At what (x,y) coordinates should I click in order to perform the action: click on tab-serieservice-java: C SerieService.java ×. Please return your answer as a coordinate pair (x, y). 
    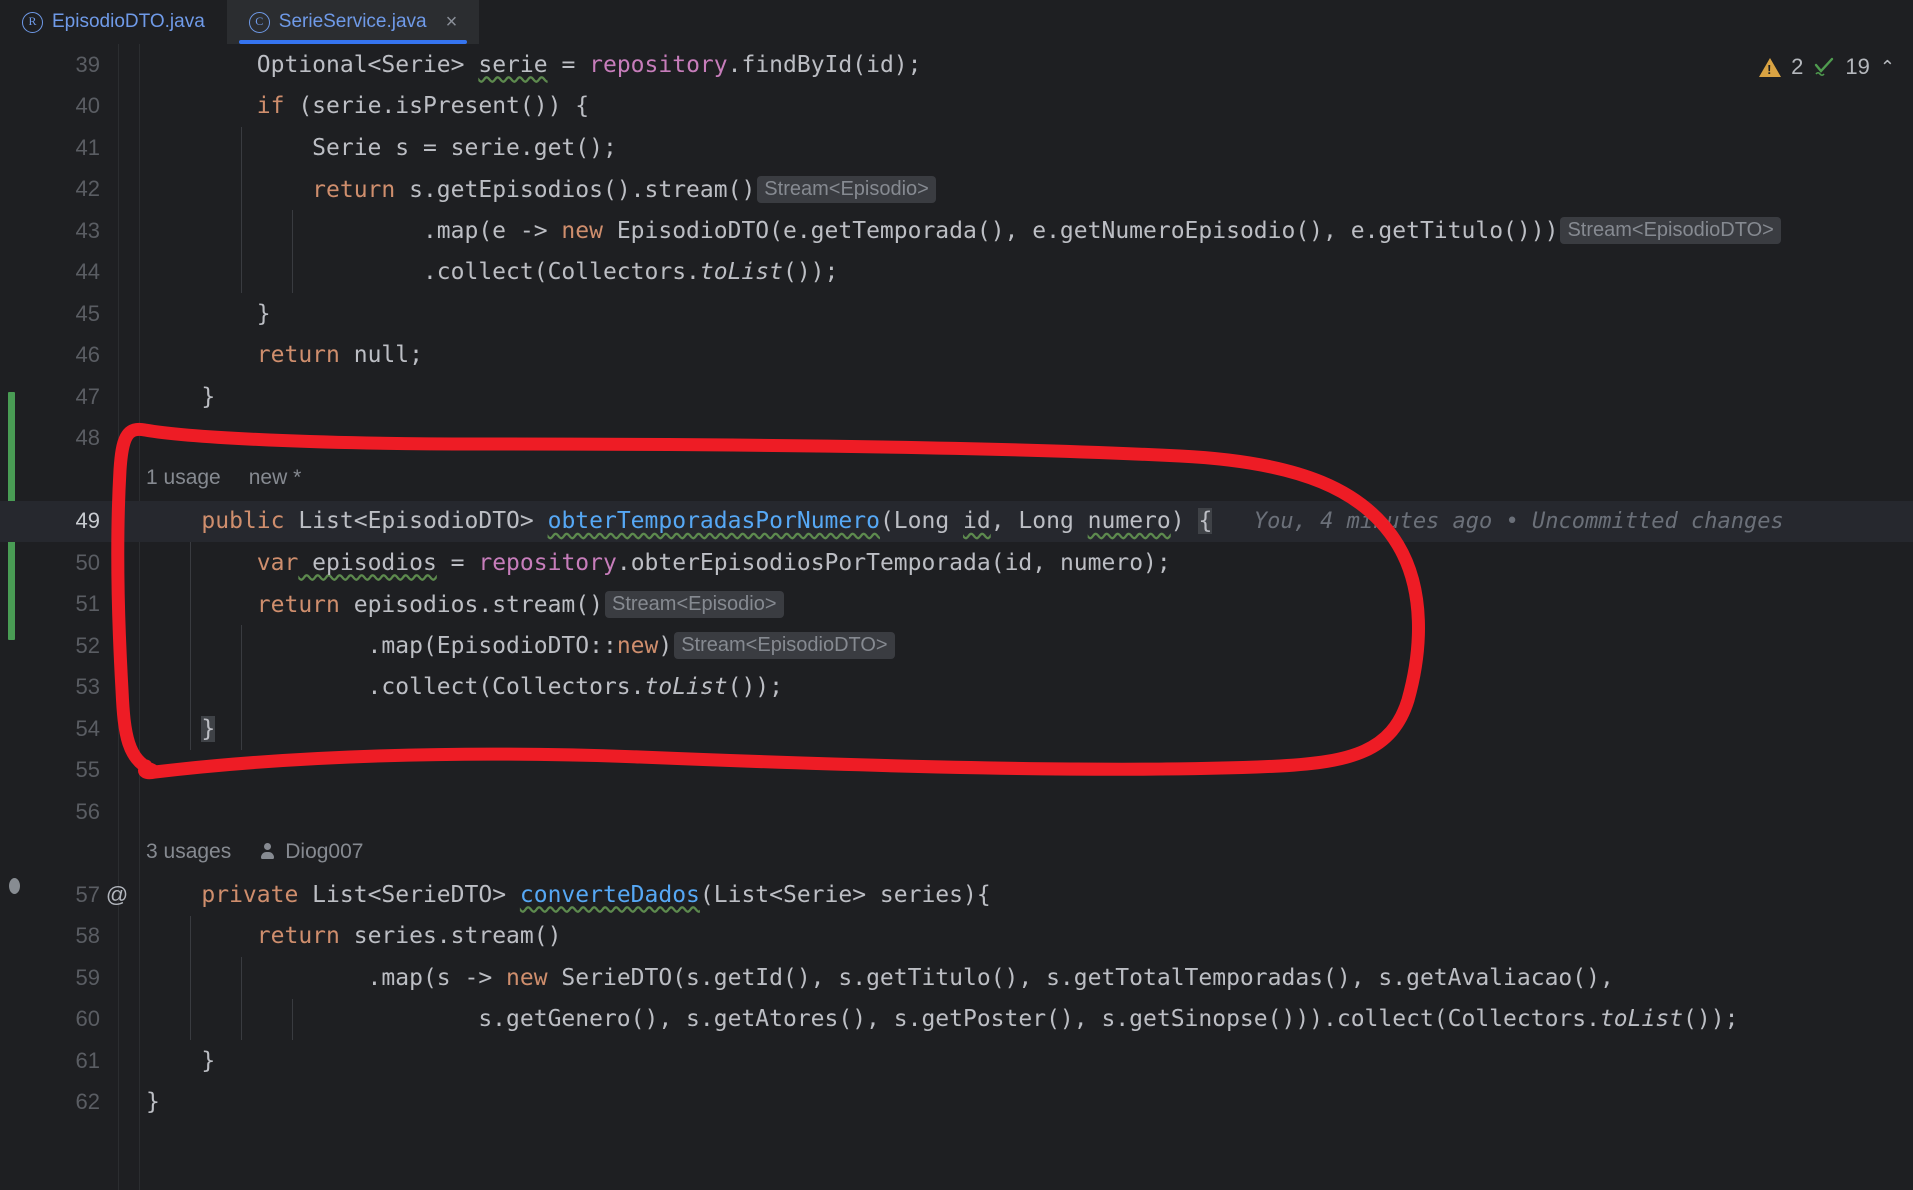
    Looking at the image, I should click on (353, 22).